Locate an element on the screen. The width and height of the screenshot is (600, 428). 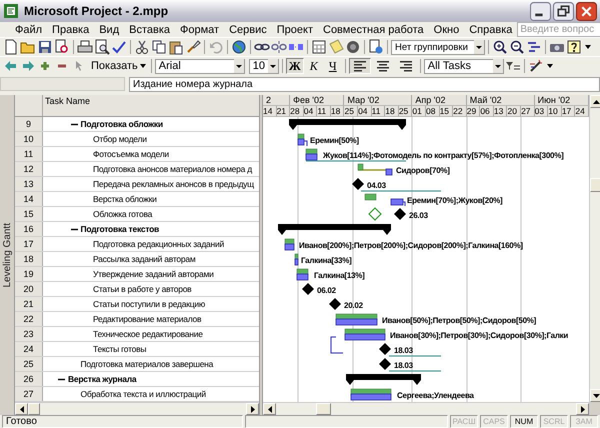
calendar-icon is located at coordinates (319, 47).